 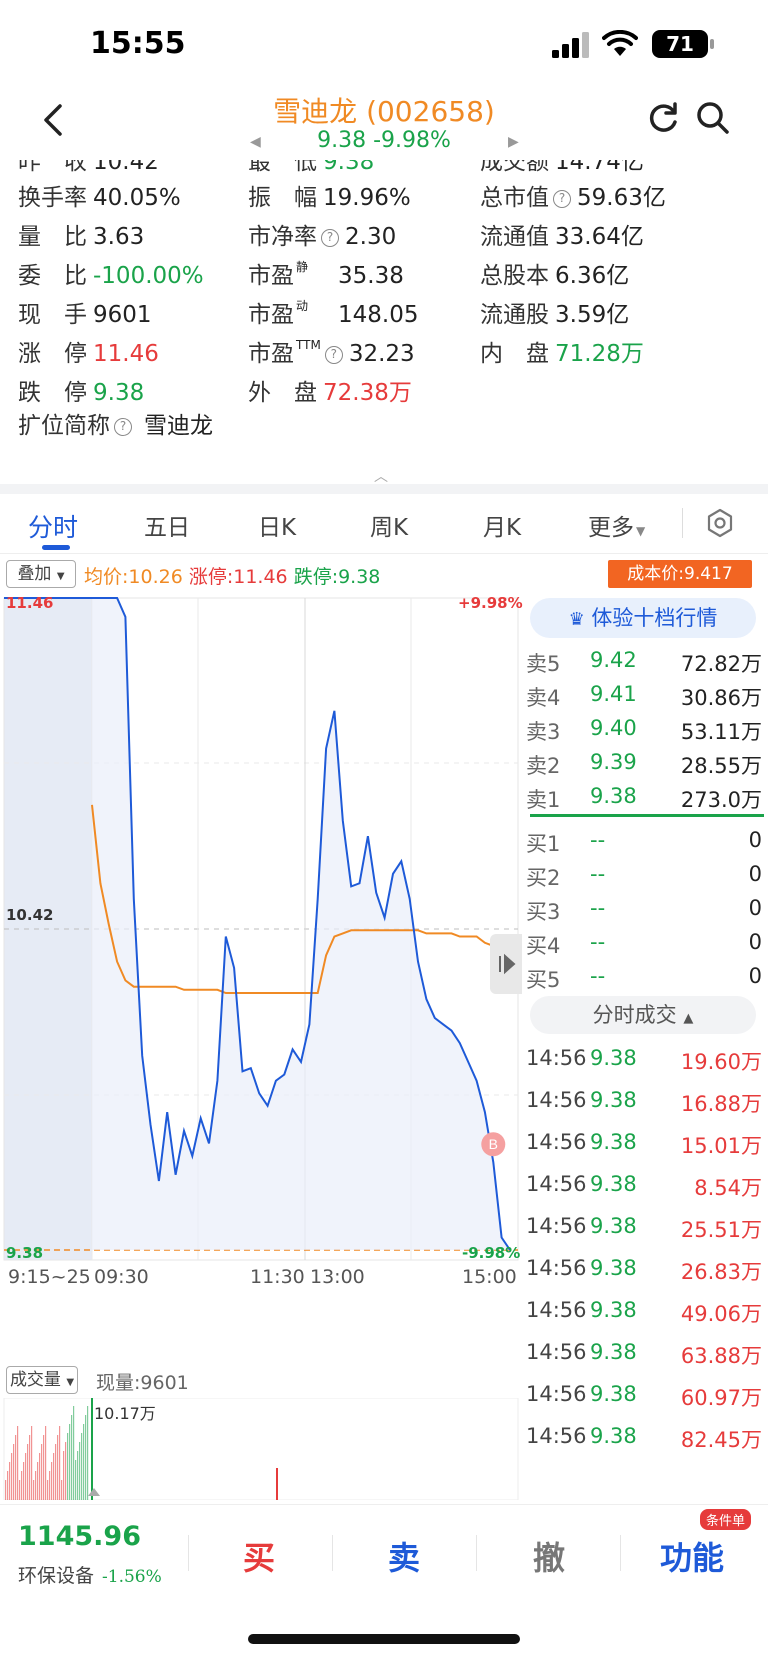 I want to click on tick-row: 14:56 9.38 19.60万, so click(x=644, y=1060).